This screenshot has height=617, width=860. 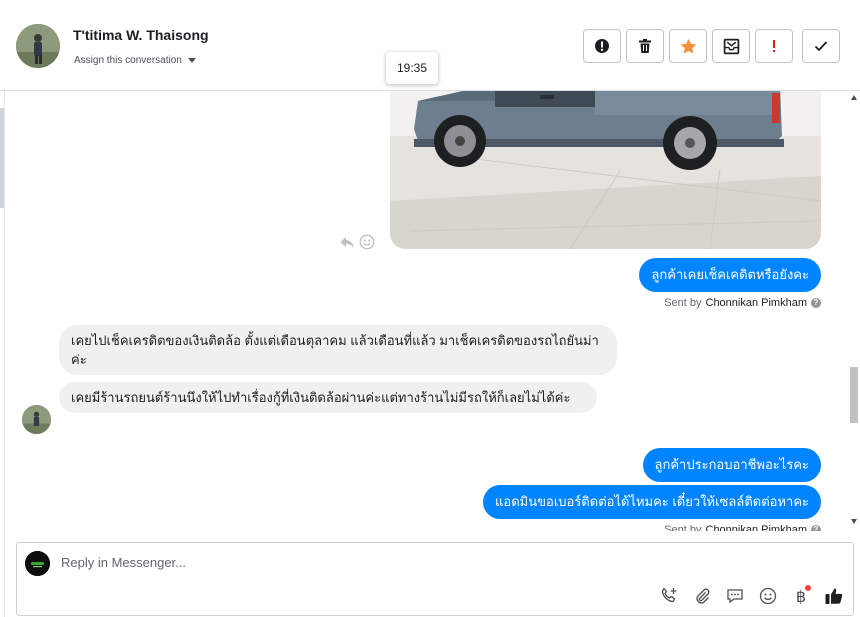 I want to click on caret-down-icon, so click(x=191, y=60).